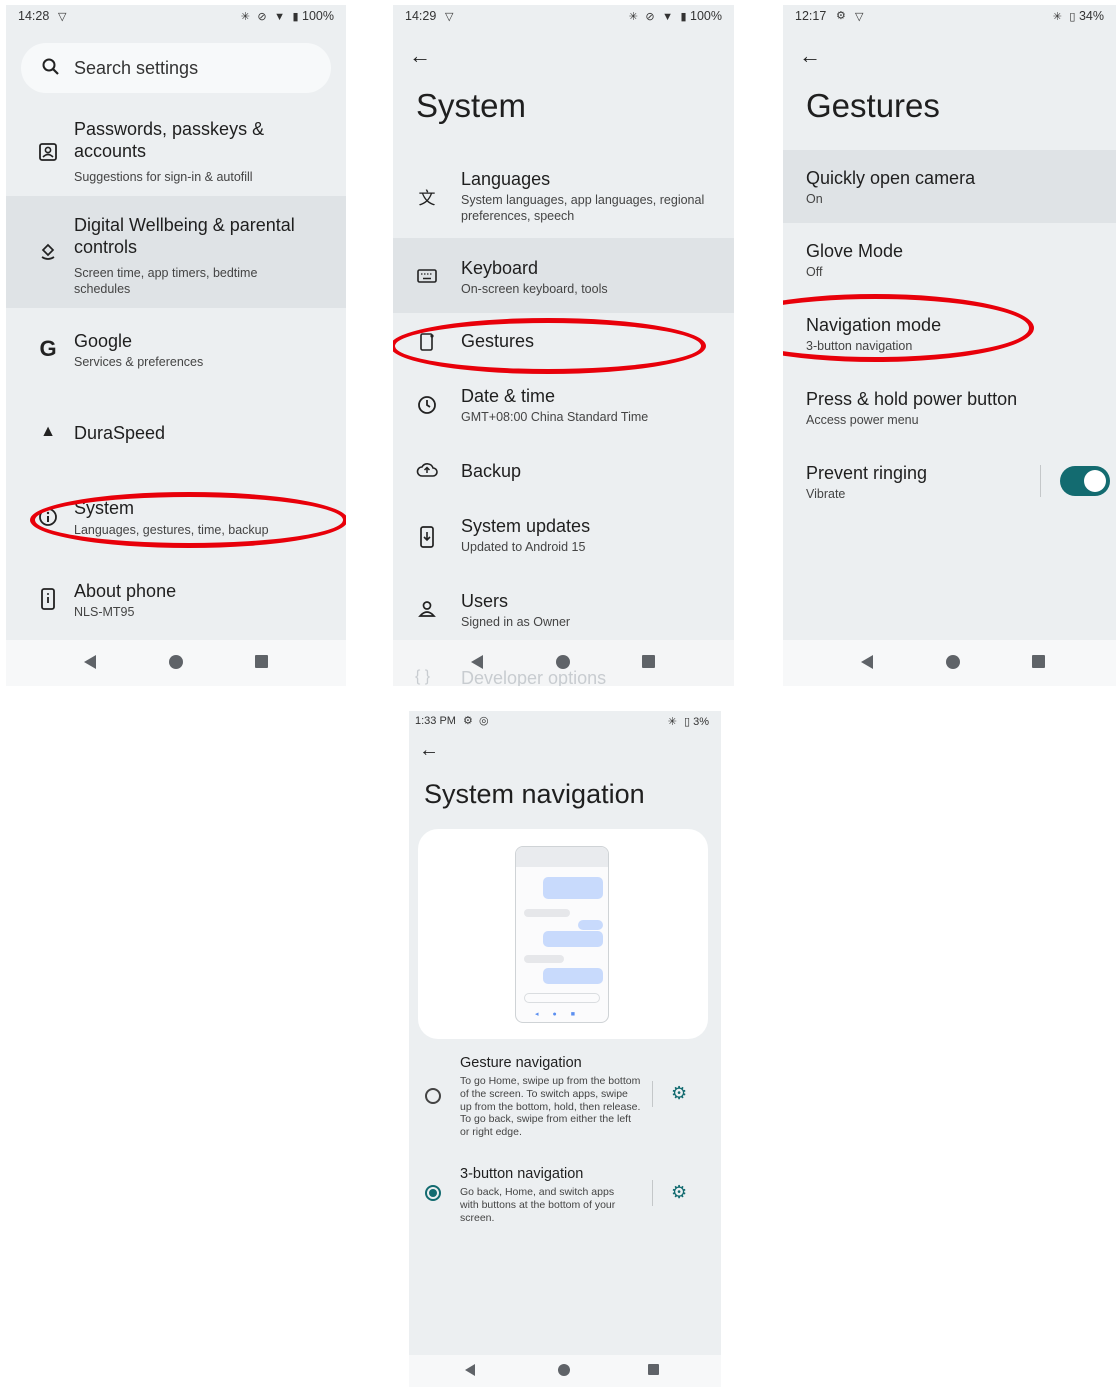 The height and width of the screenshot is (1387, 1116). I want to click on search-placeholder: Search settings, so click(136, 68).